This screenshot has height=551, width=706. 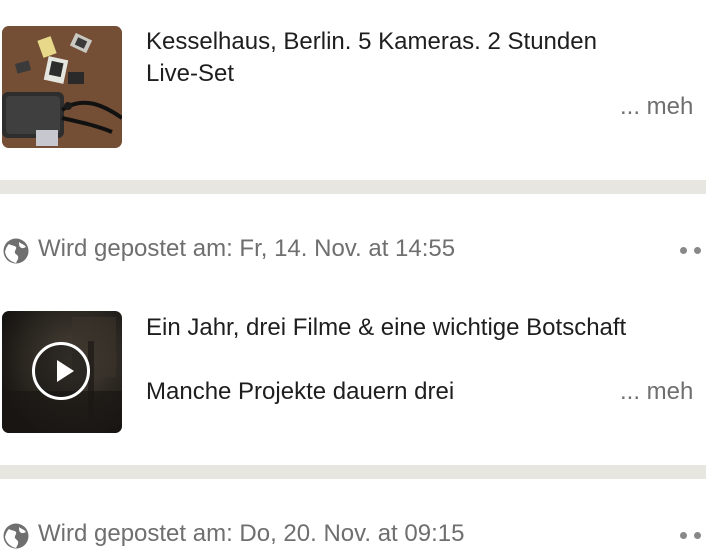 I want to click on scheduled-date-text: Wird gepostet am: Fr, 14. Nov. at 14:55, so click(x=247, y=248).